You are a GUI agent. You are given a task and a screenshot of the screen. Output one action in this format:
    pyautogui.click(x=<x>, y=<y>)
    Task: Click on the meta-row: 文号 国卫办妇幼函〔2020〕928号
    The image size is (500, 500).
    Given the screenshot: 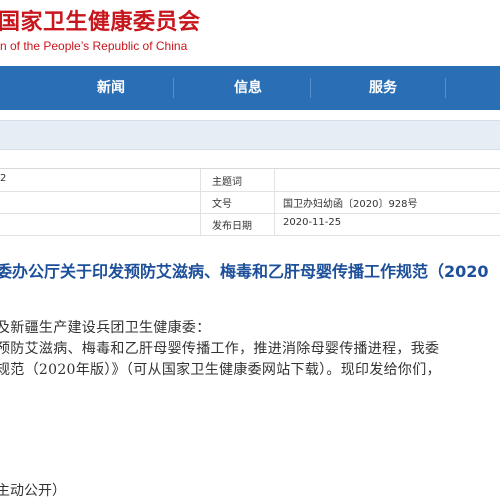 What is the action you would take?
    pyautogui.click(x=250, y=202)
    